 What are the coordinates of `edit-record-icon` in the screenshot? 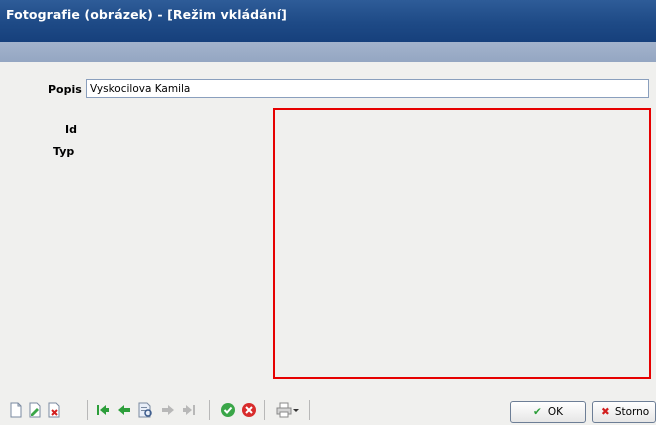 It's located at (35, 410).